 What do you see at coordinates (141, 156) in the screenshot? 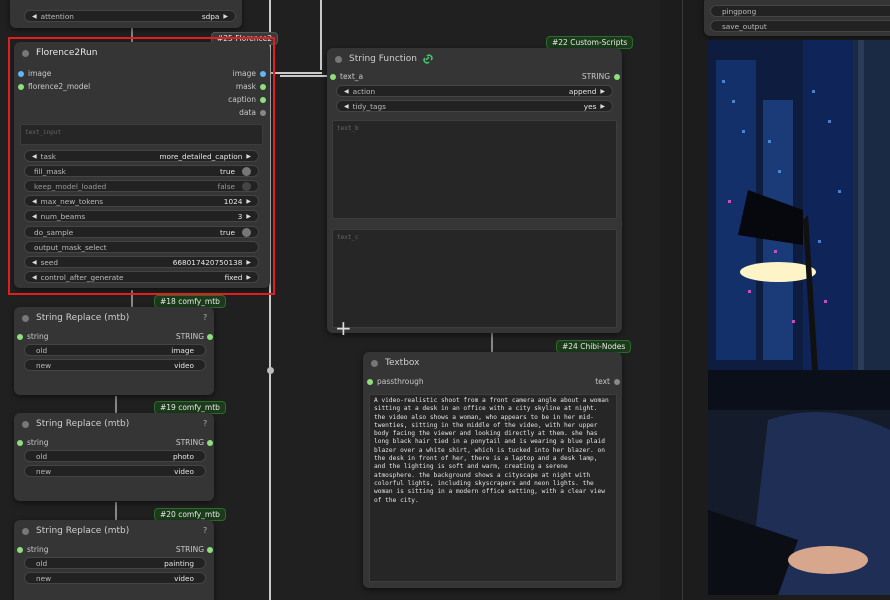
I see `task-combo: ◀ task more_detailed_caption ▶` at bounding box center [141, 156].